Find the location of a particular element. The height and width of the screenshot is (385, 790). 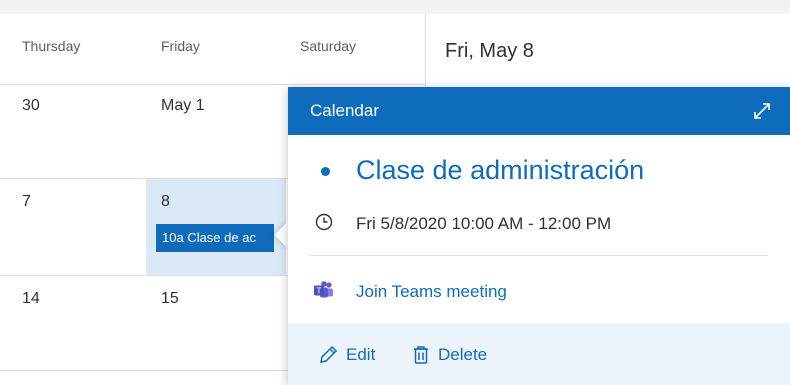

event-title: Clase de administración is located at coordinates (500, 170).